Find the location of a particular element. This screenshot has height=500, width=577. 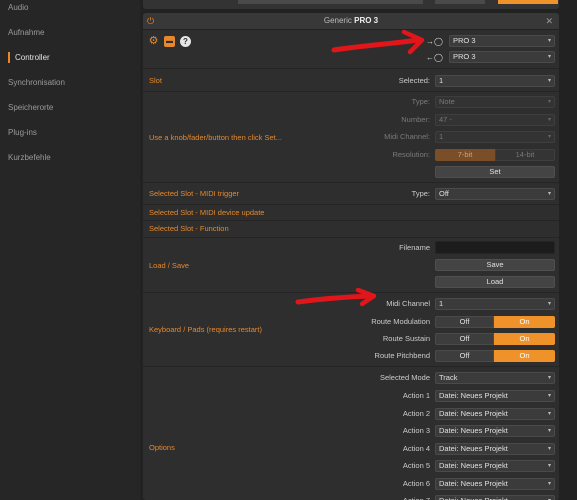

resolution-14bit-button: 14-bit is located at coordinates (525, 155).